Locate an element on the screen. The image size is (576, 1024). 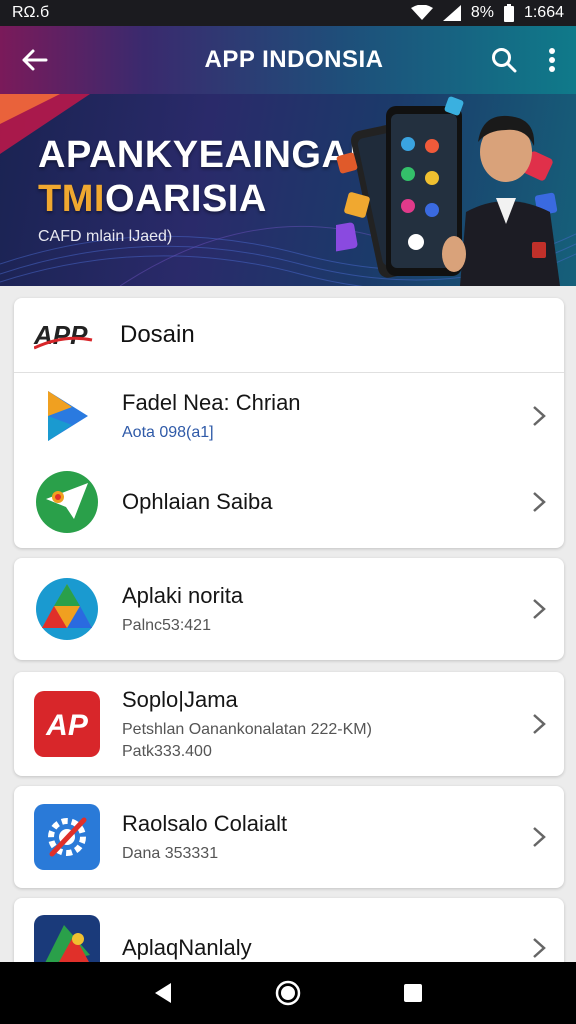
app-card: Raolsalo Colaialt Dana 353331 is located at coordinates (289, 837).